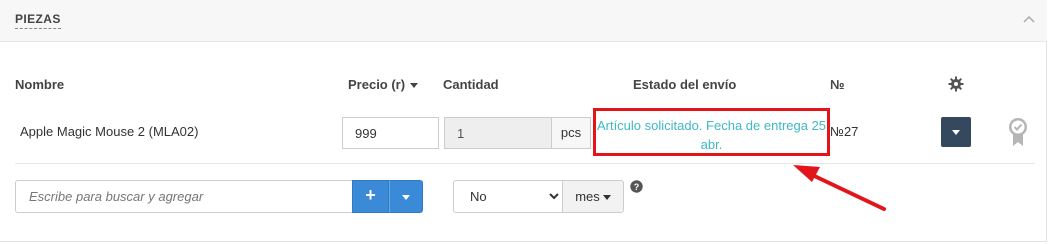 The height and width of the screenshot is (244, 1049). Describe the element at coordinates (587, 196) in the screenshot. I see `period-label: mes` at that location.